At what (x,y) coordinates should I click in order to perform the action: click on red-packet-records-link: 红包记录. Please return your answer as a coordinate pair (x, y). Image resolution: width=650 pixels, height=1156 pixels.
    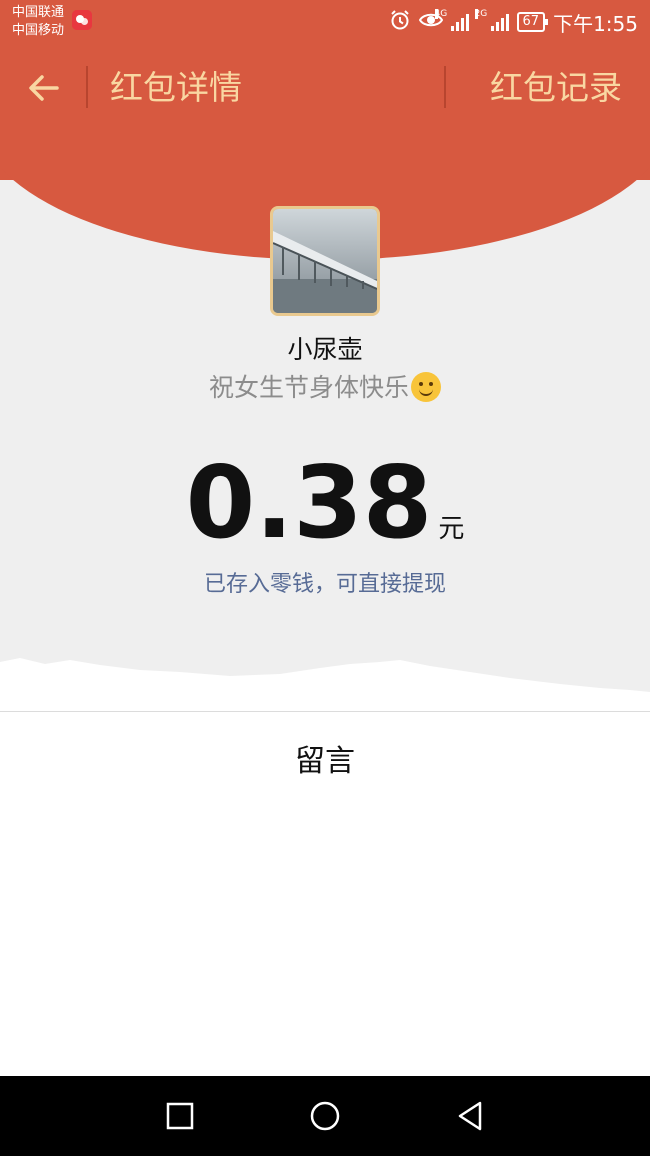
    Looking at the image, I should click on (556, 88).